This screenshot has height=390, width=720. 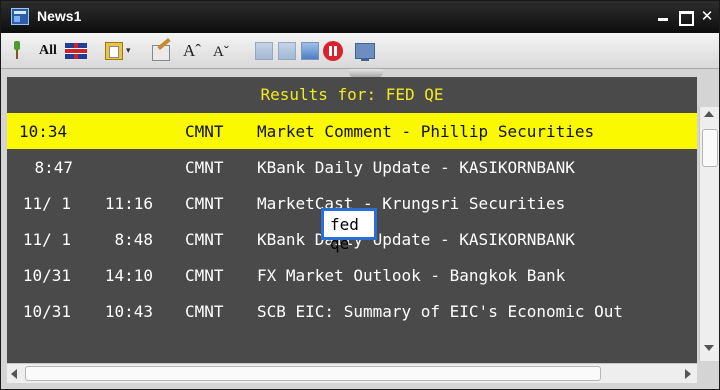 What do you see at coordinates (14, 374) in the screenshot?
I see `scroll-left-icon` at bounding box center [14, 374].